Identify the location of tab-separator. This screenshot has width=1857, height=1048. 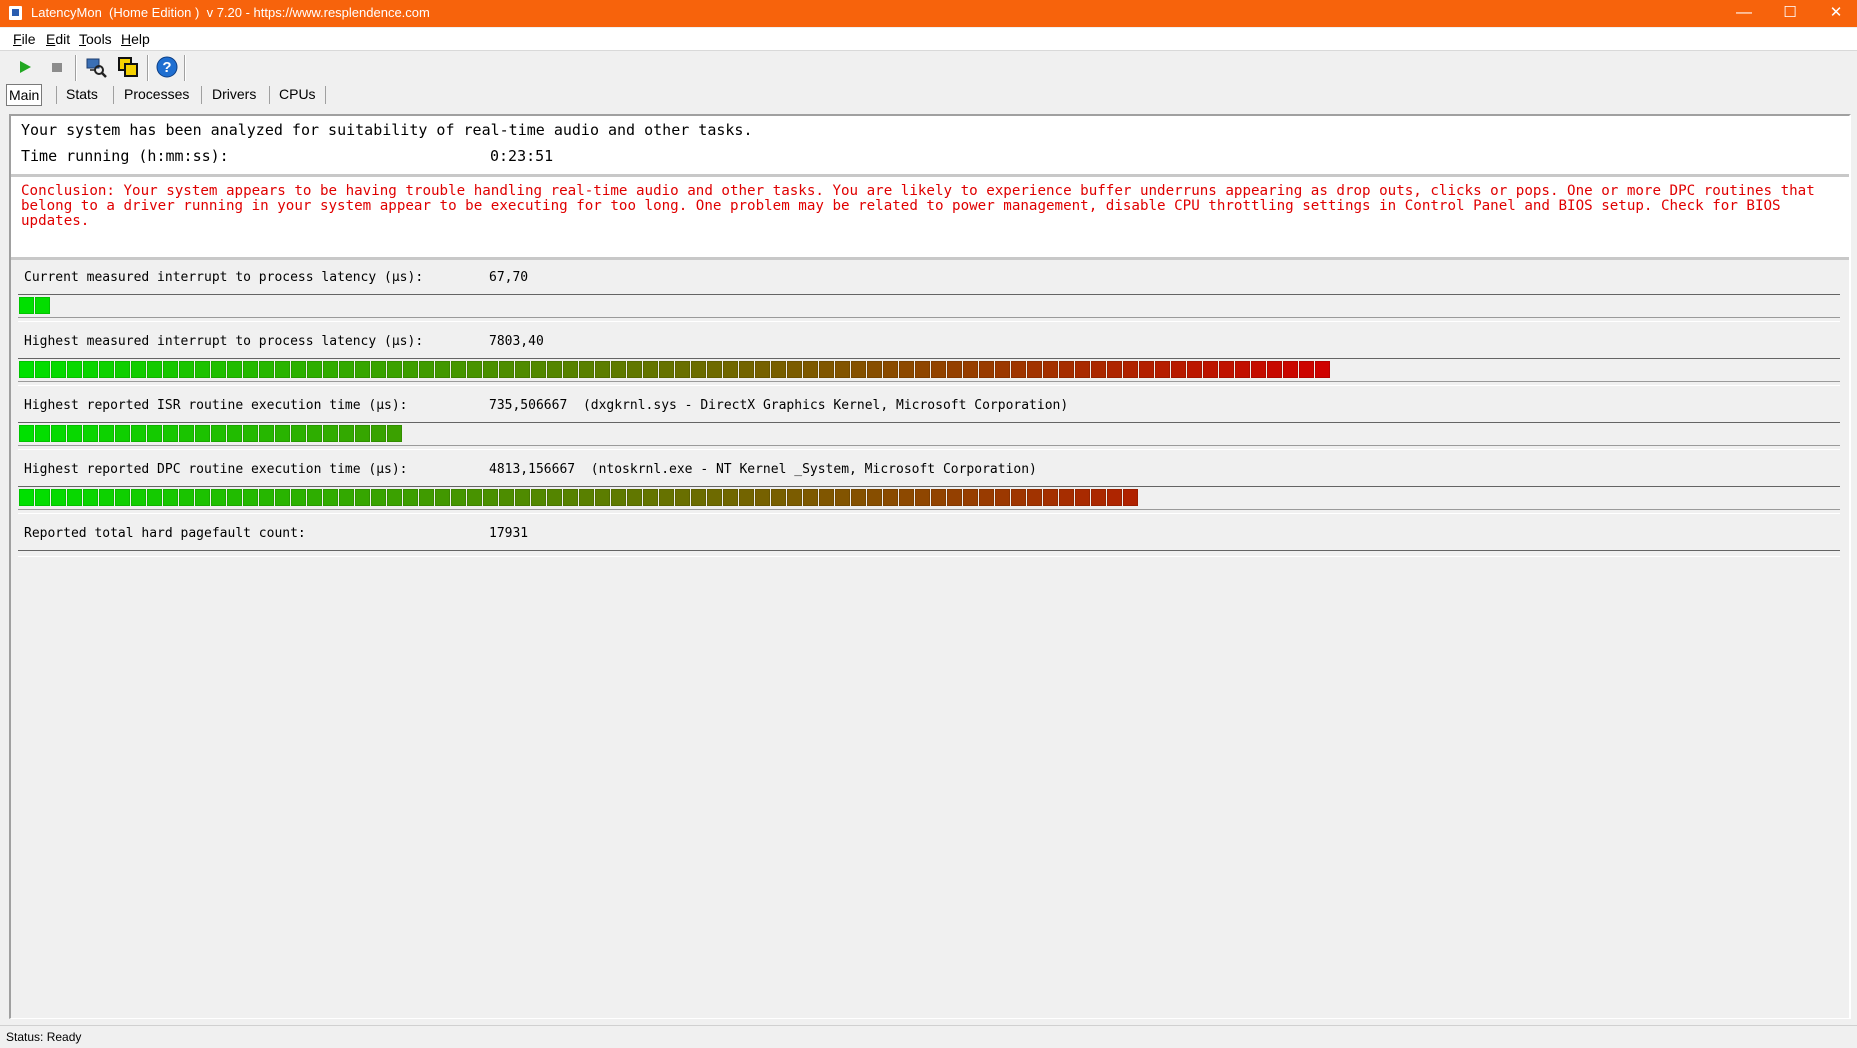
(269, 95).